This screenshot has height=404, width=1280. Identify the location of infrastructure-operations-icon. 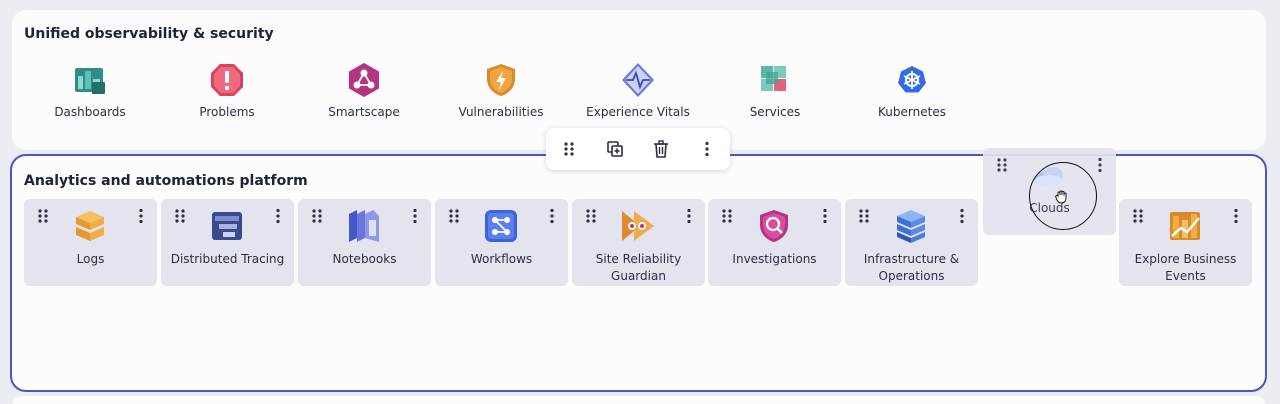
(911, 226).